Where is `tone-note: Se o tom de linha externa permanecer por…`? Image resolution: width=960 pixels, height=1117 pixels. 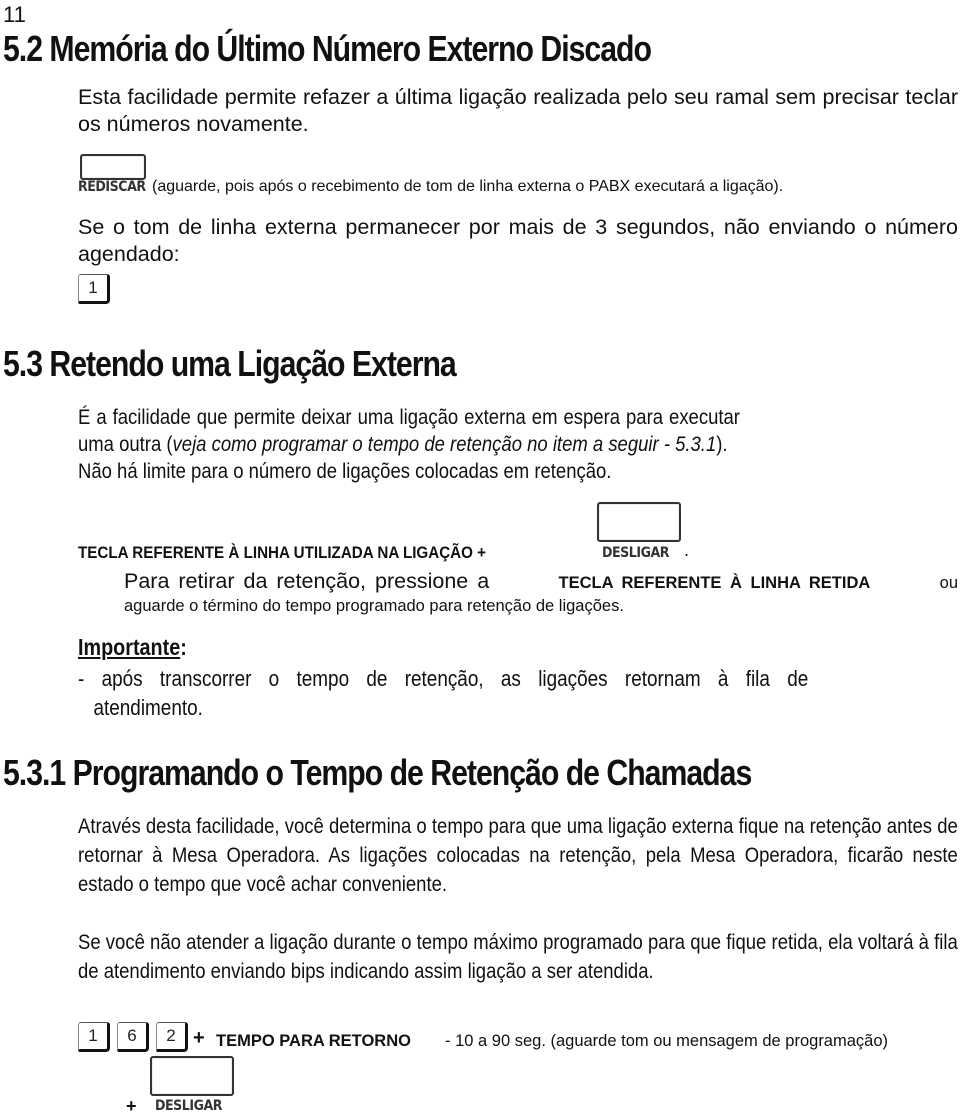 tone-note: Se o tom de linha externa permanecer por… is located at coordinates (518, 240).